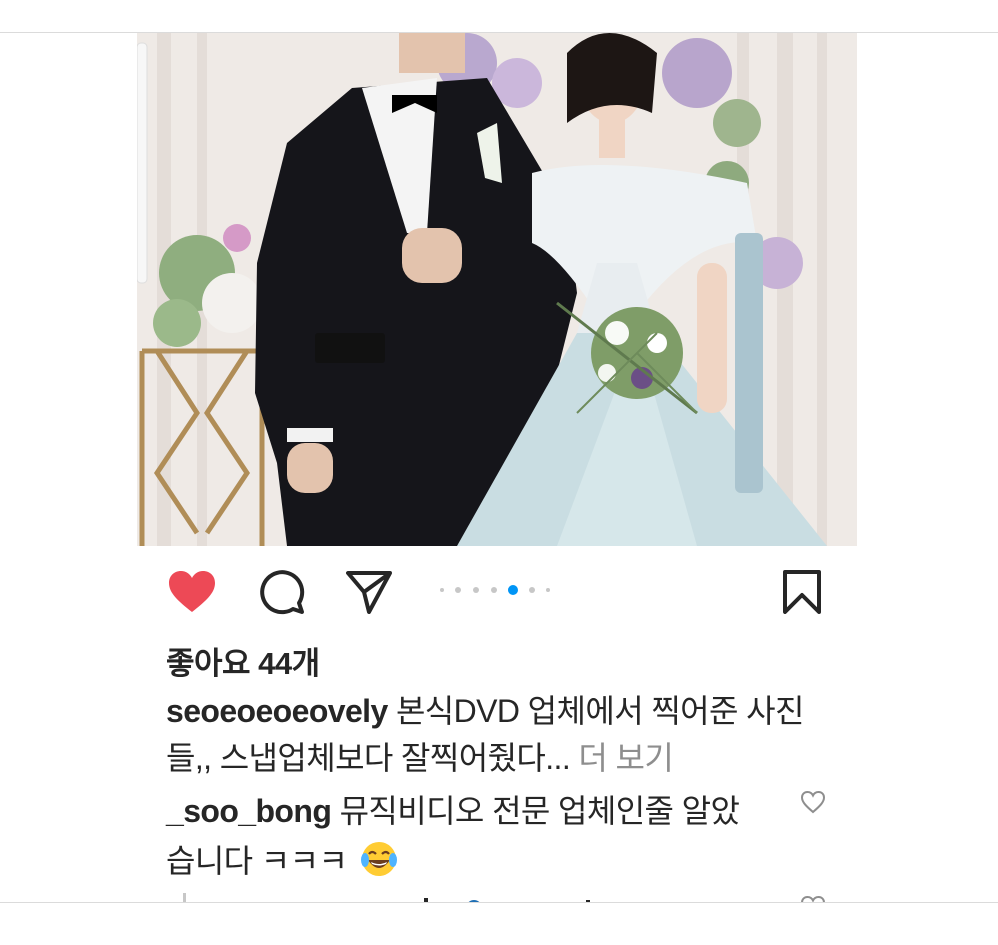 The width and height of the screenshot is (998, 945). Describe the element at coordinates (378, 859) in the screenshot. I see `face-with-tears-of-joy-icon` at that location.